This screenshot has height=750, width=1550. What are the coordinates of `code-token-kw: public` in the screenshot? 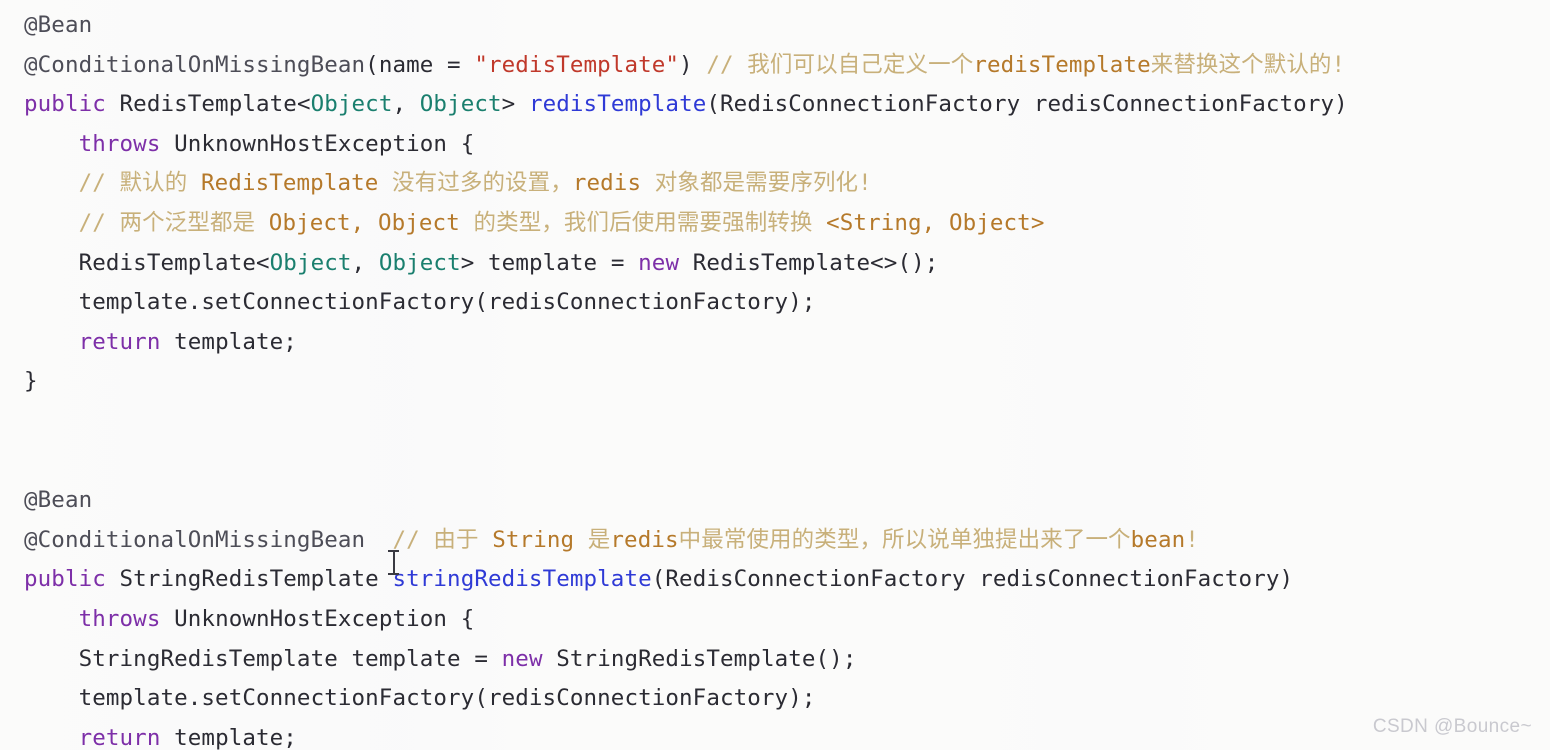 It's located at (72, 104).